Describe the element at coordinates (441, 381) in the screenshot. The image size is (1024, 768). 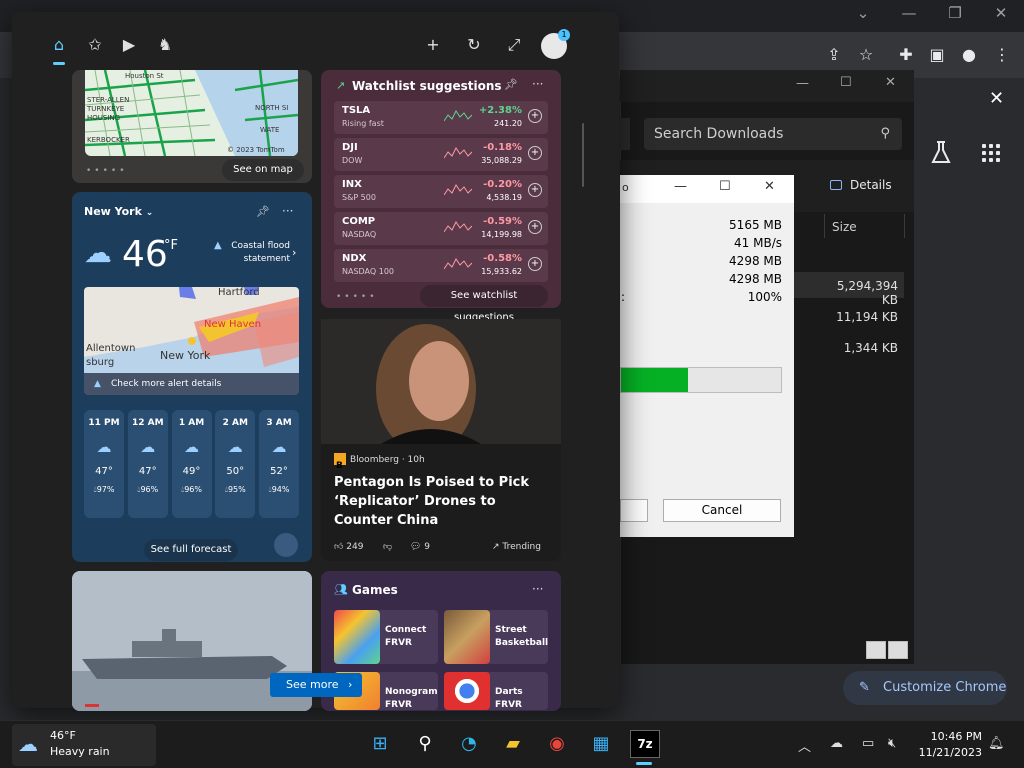
I see `news-image` at that location.